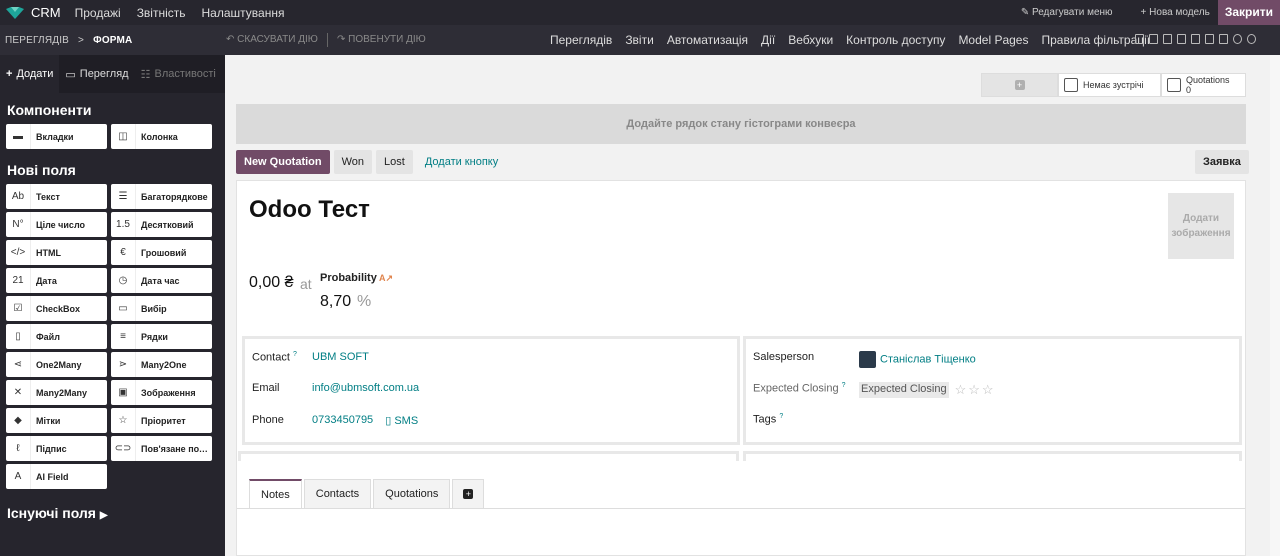  I want to click on views-link: Переглядів, so click(581, 40).